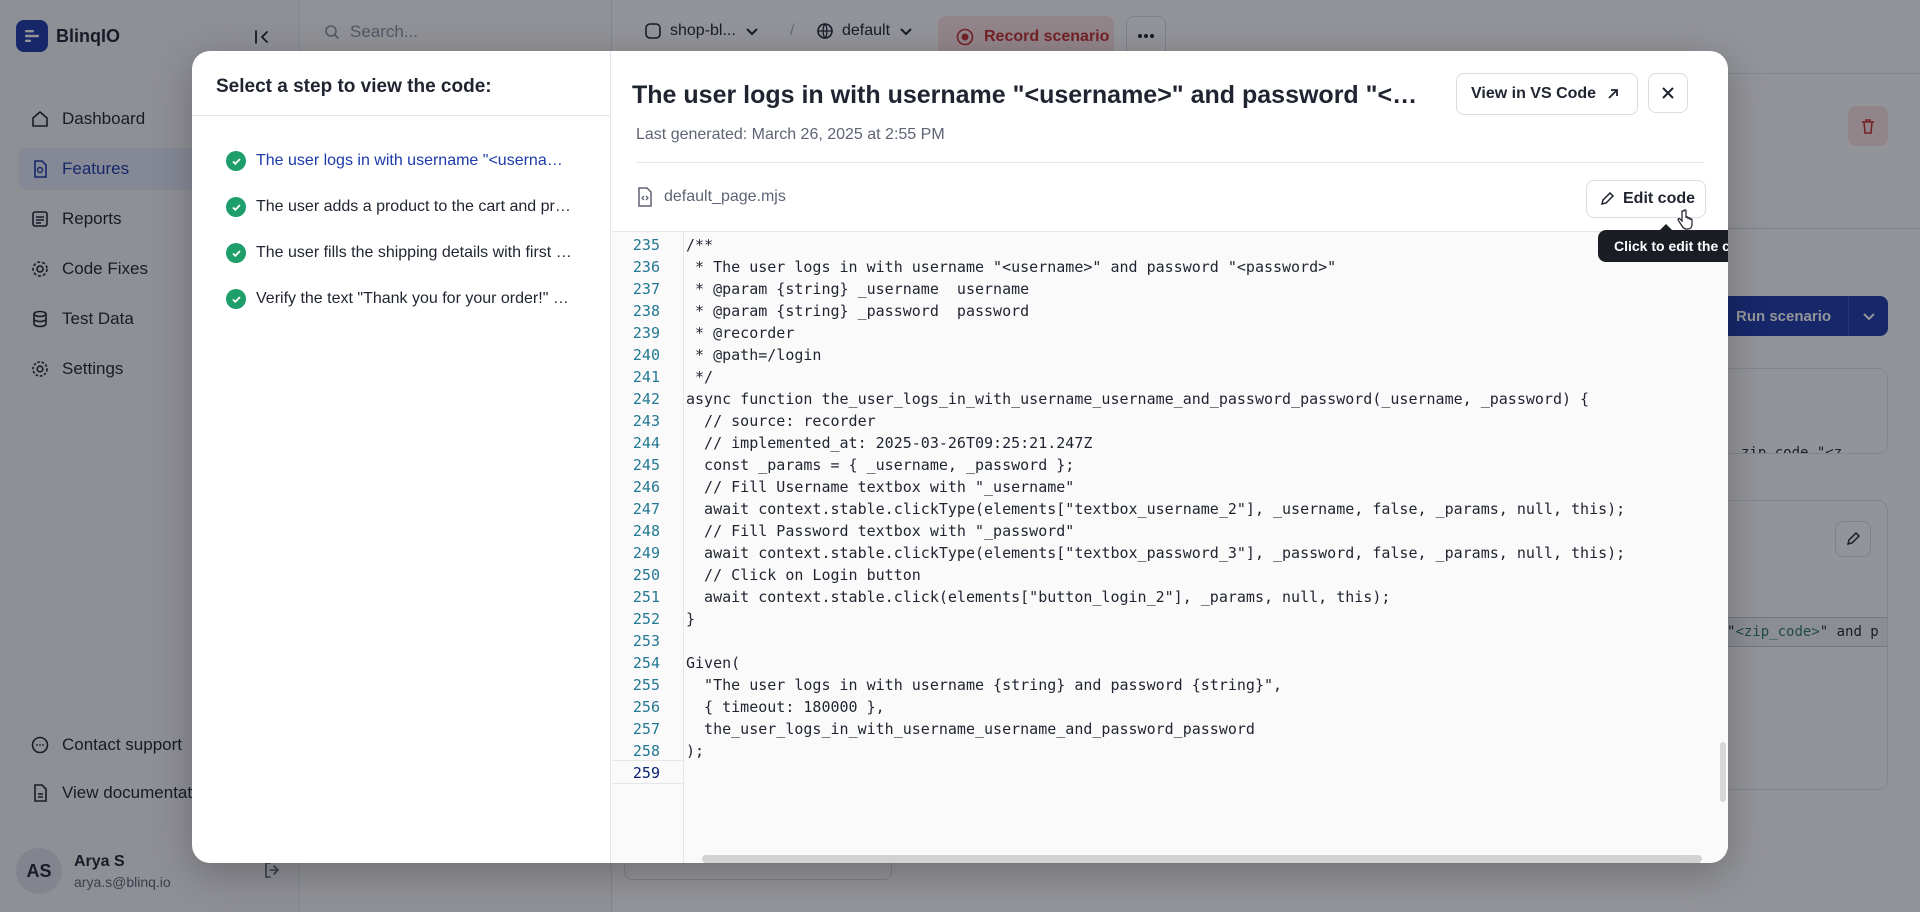  I want to click on line-number: 240, so click(646, 355).